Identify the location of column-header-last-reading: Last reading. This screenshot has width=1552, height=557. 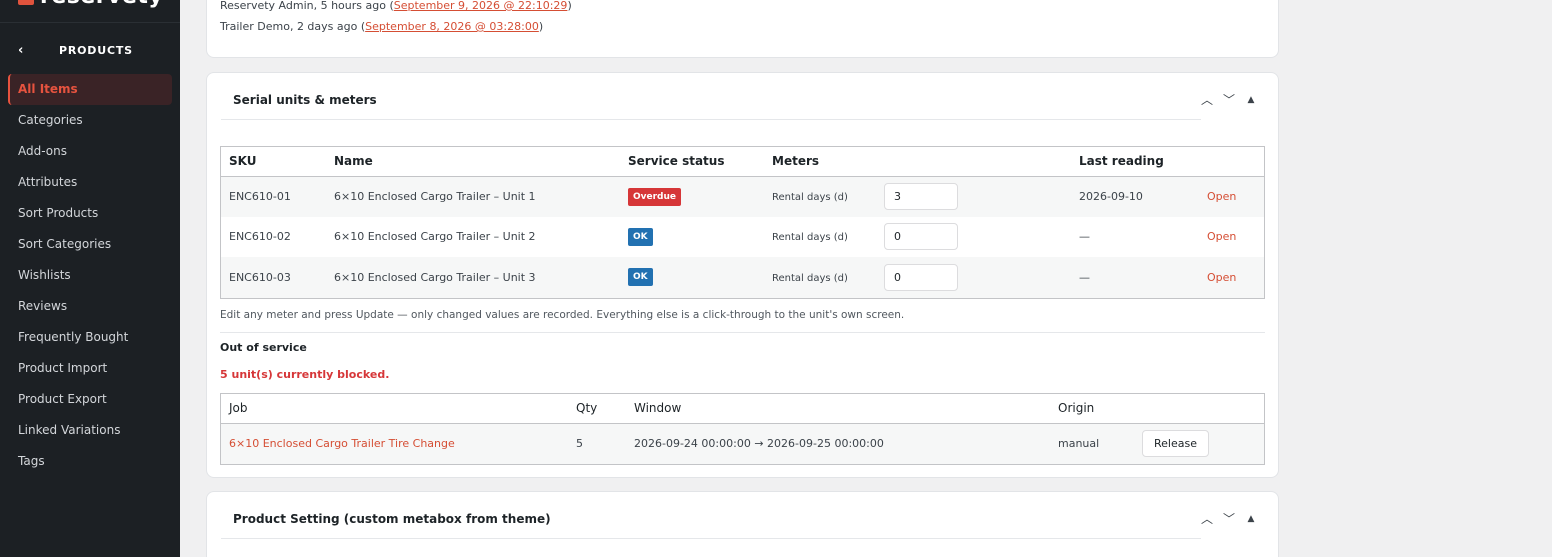
(1135, 162).